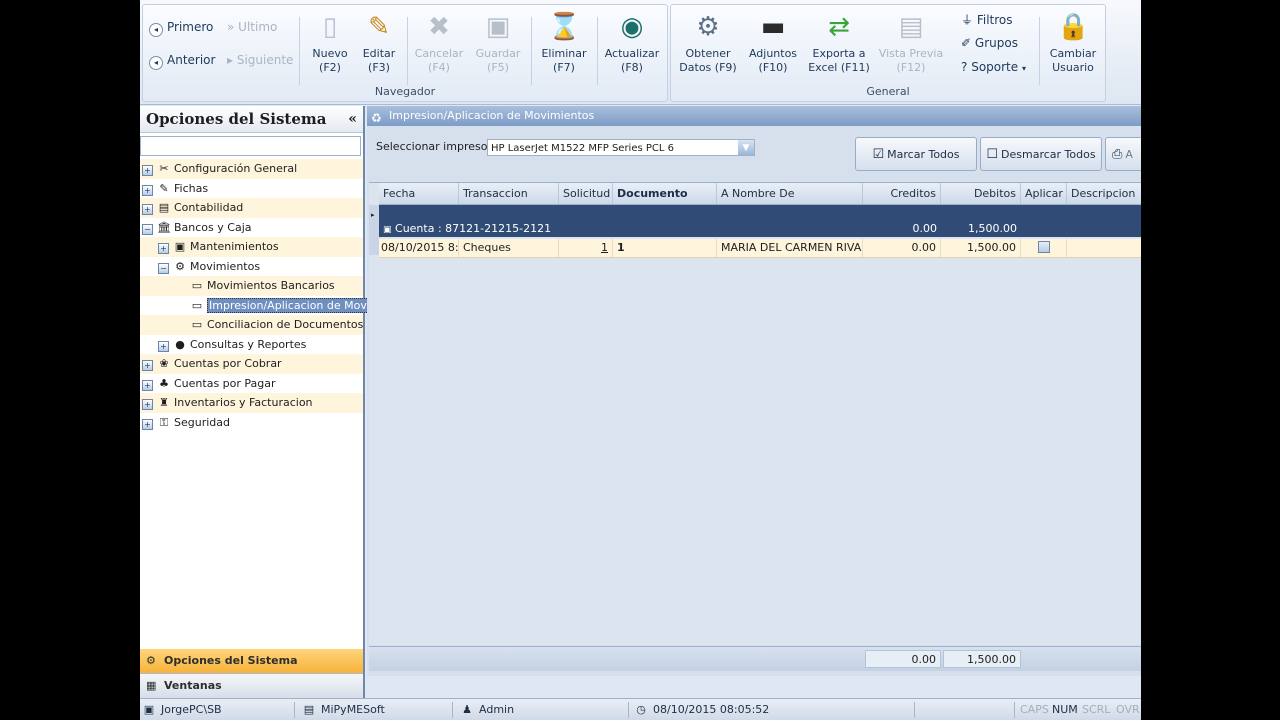  What do you see at coordinates (164, 168) in the screenshot?
I see `tools-icon: ✂` at bounding box center [164, 168].